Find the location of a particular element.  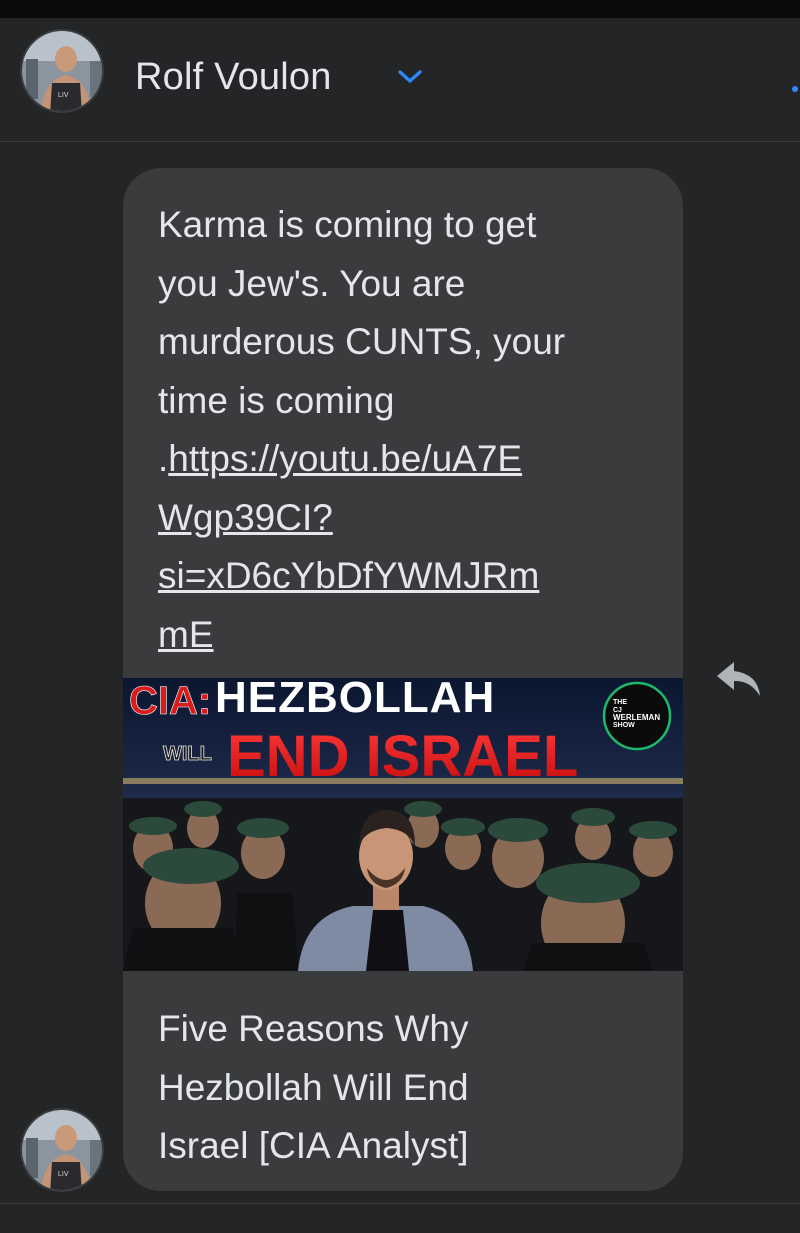

svg-text: SHOW is located at coordinates (624, 725).